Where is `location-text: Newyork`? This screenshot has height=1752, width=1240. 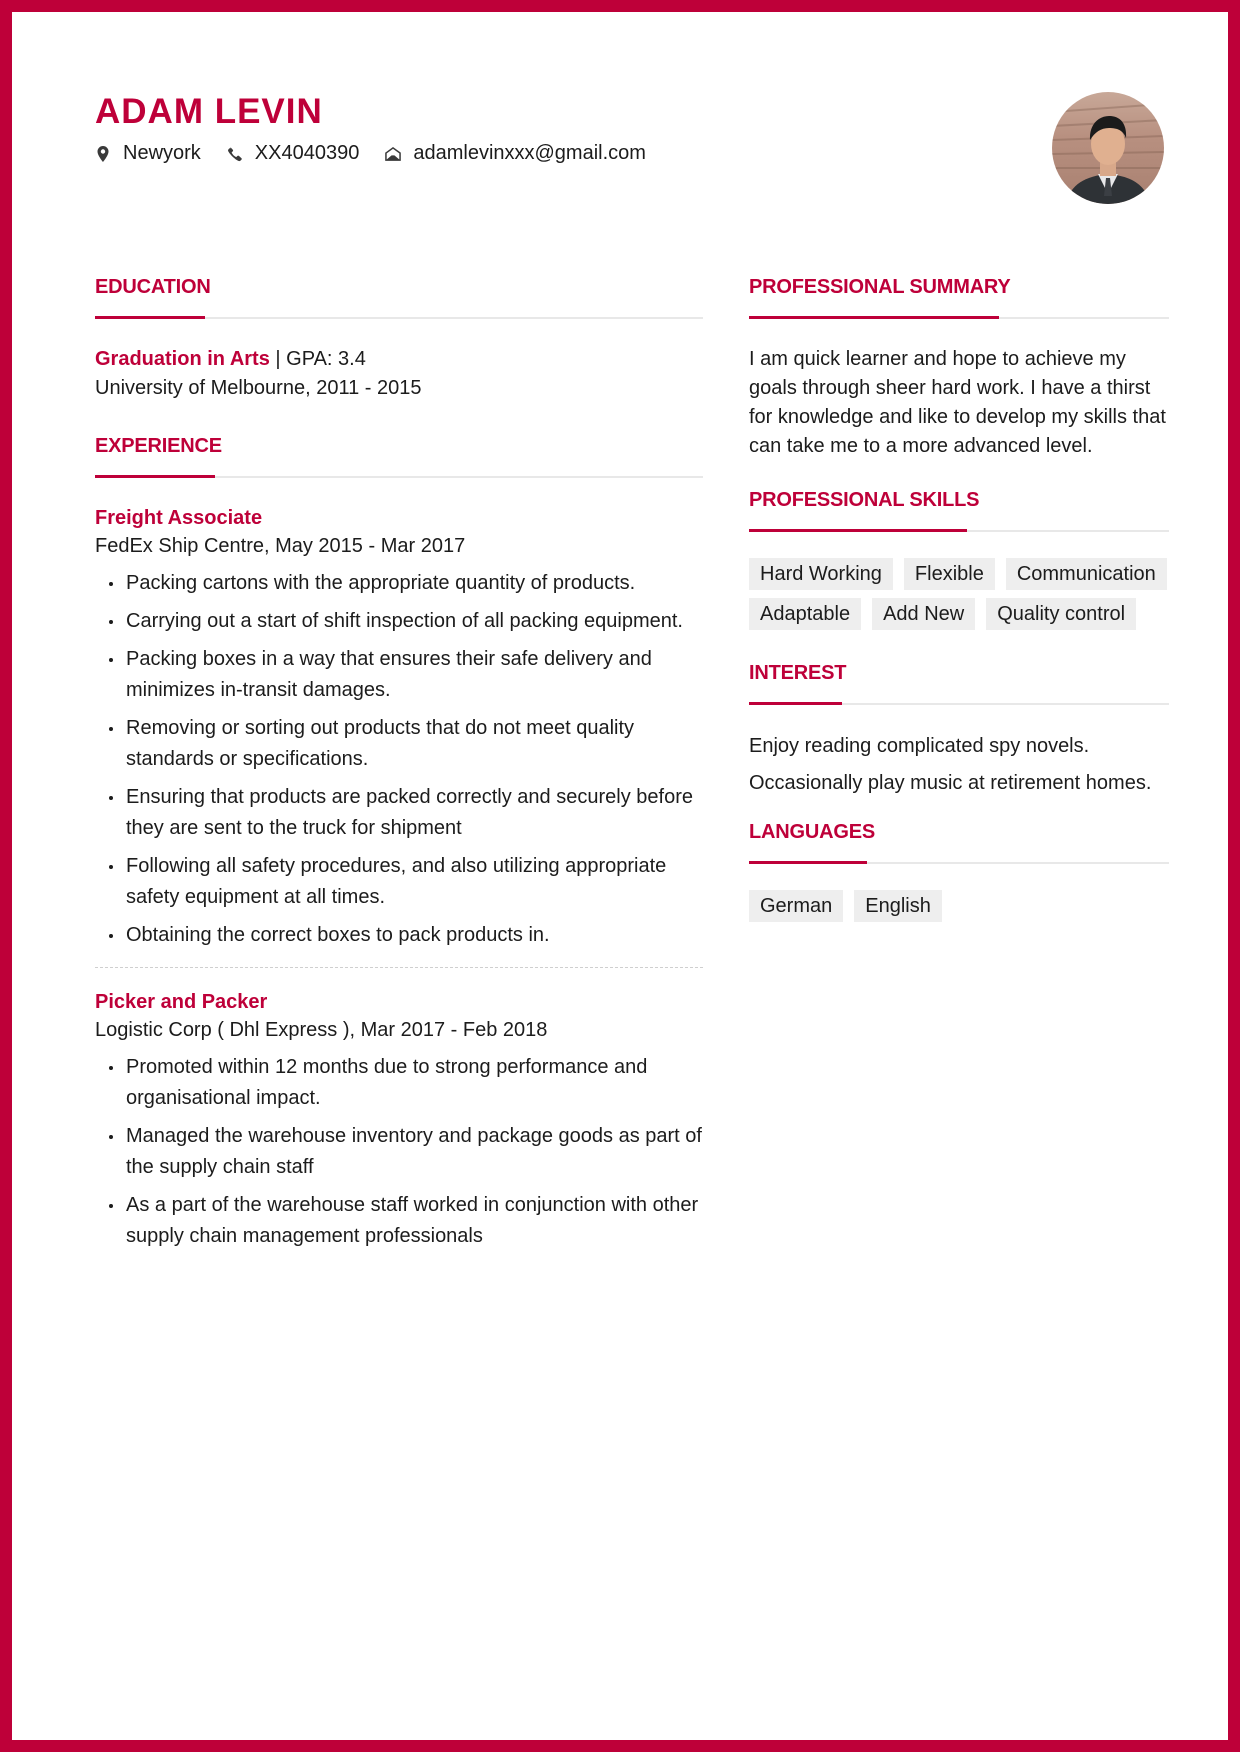
location-text: Newyork is located at coordinates (162, 153).